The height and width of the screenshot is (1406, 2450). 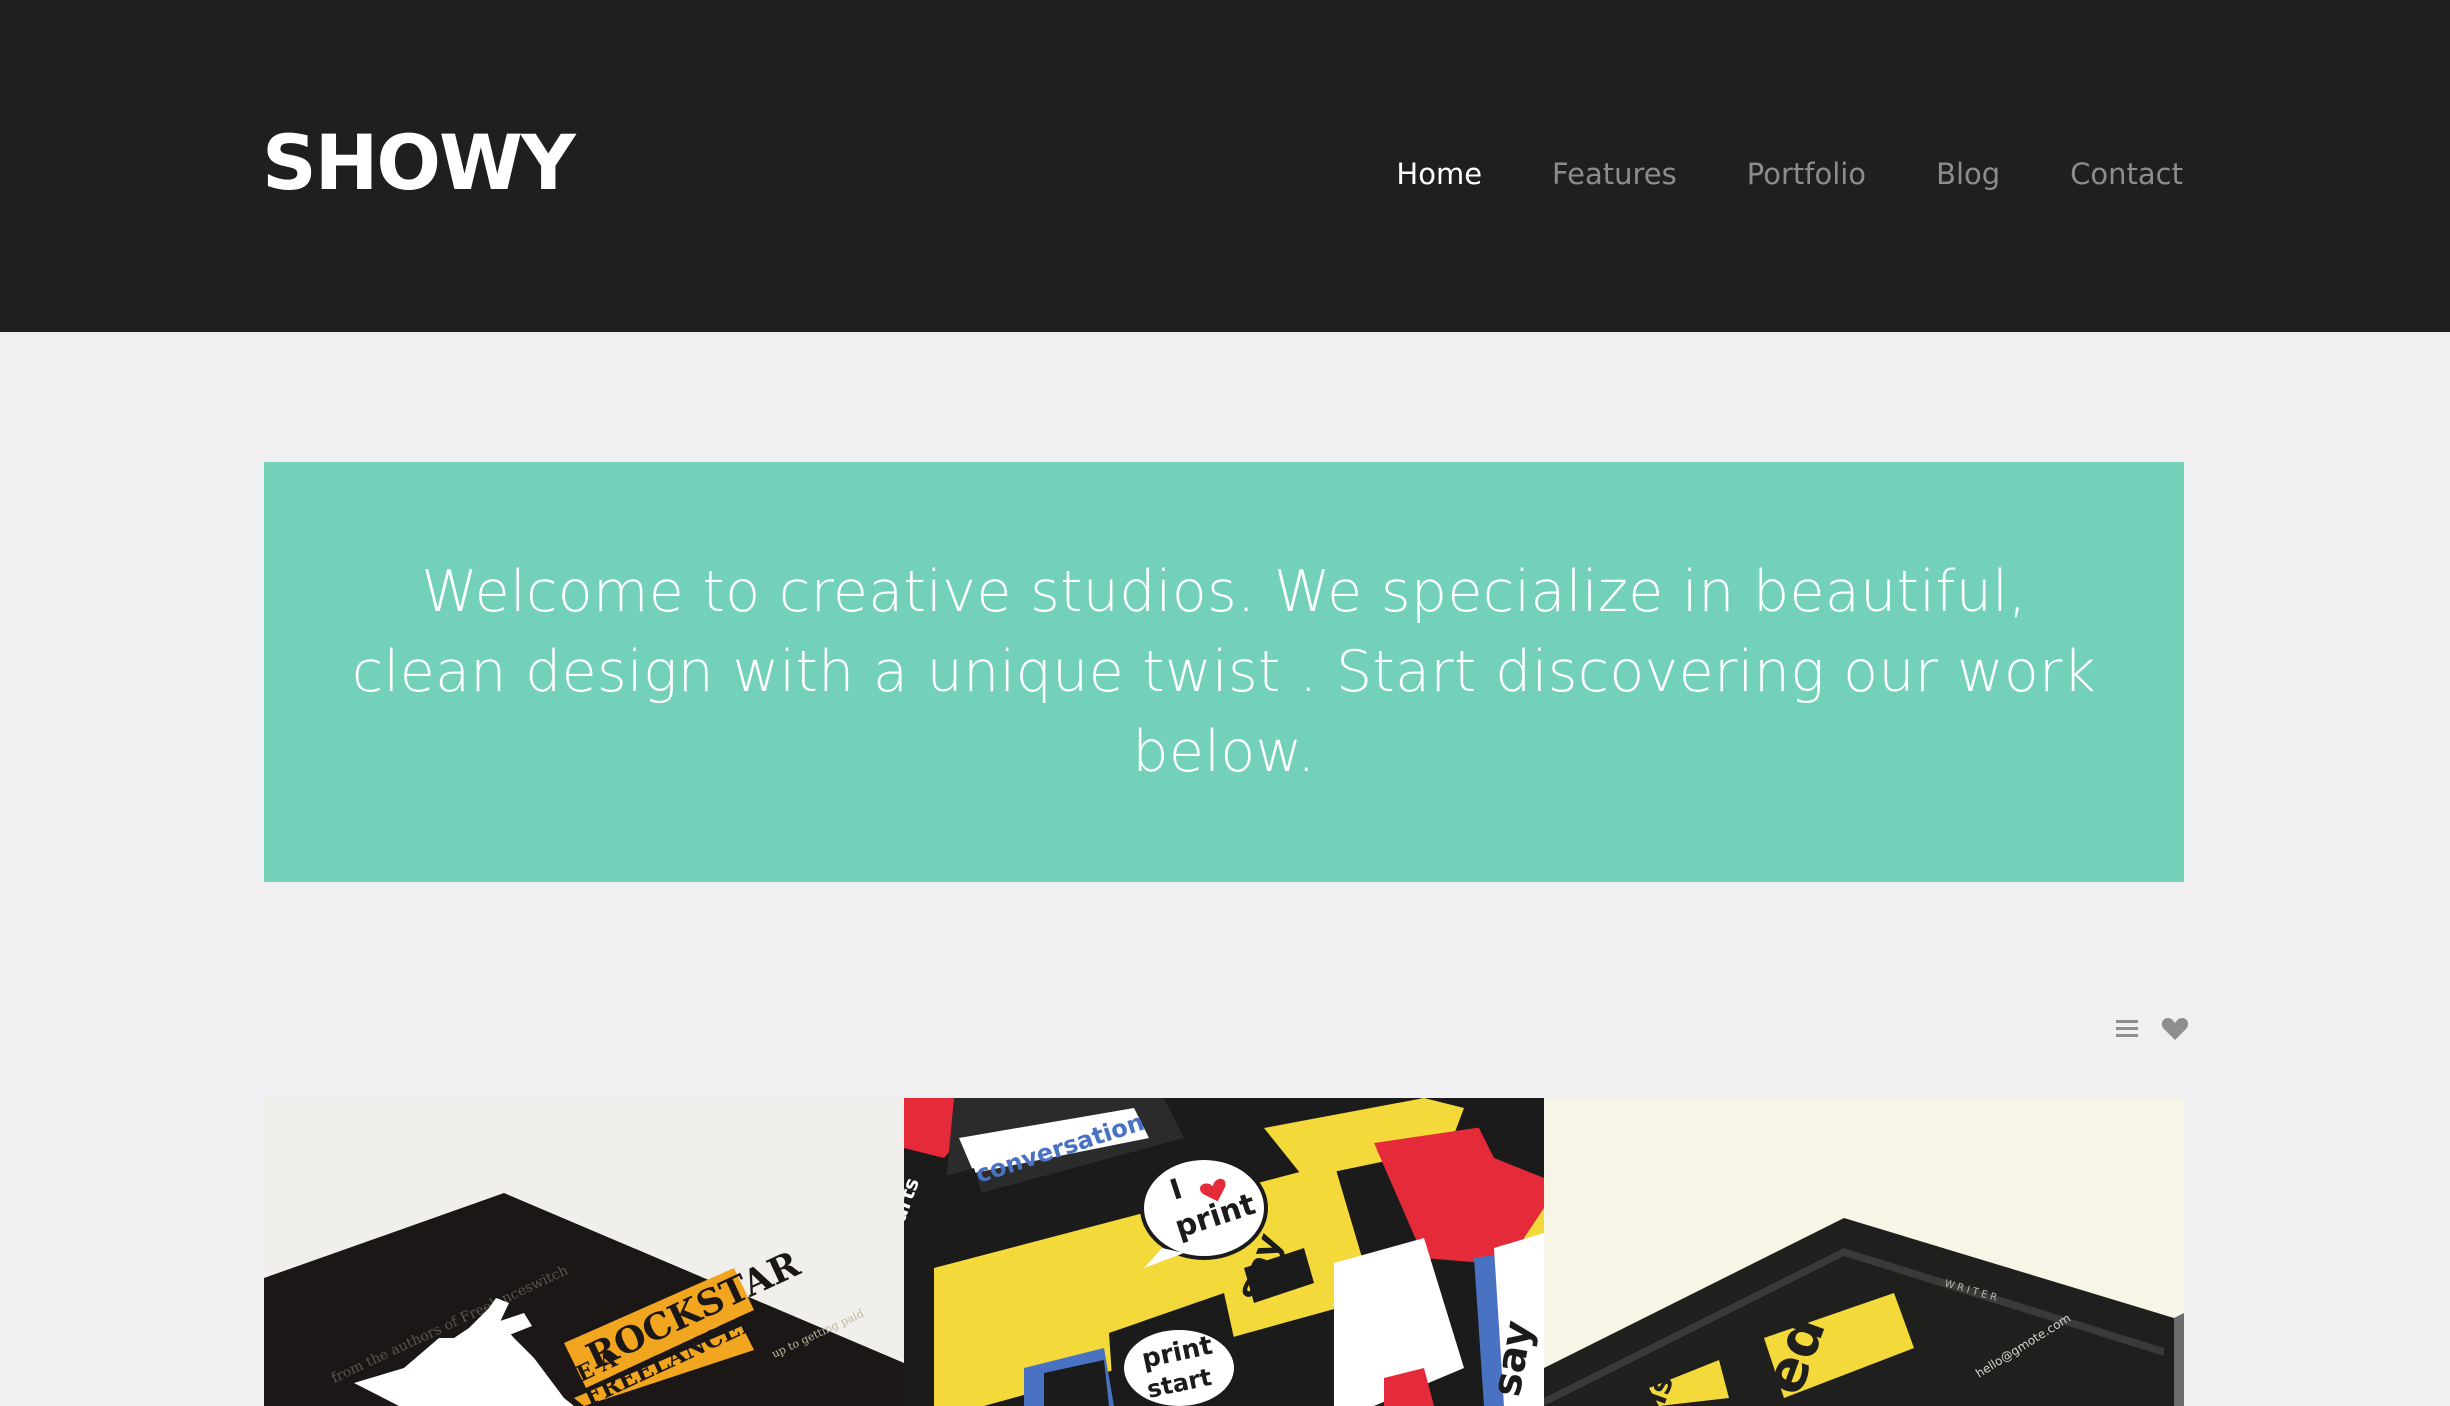 I want to click on business-cards-image: WRITER is ed hello@gmote.com, so click(x=1864, y=1252).